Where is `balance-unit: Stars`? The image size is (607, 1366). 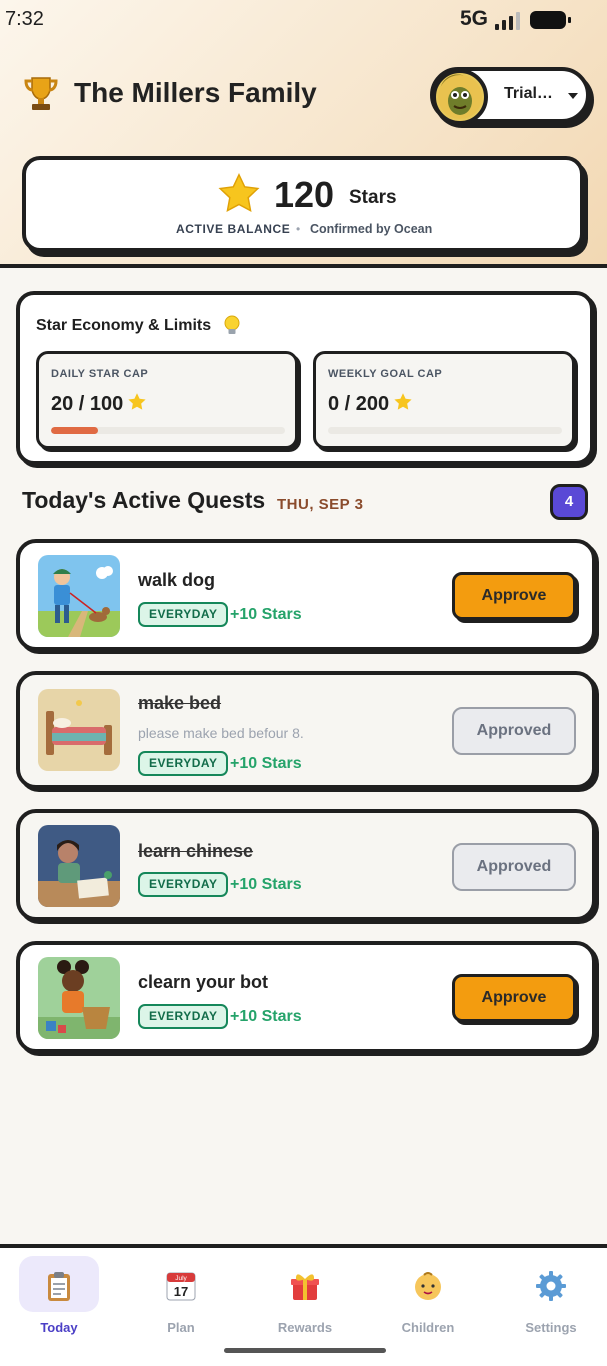 balance-unit: Stars is located at coordinates (373, 197).